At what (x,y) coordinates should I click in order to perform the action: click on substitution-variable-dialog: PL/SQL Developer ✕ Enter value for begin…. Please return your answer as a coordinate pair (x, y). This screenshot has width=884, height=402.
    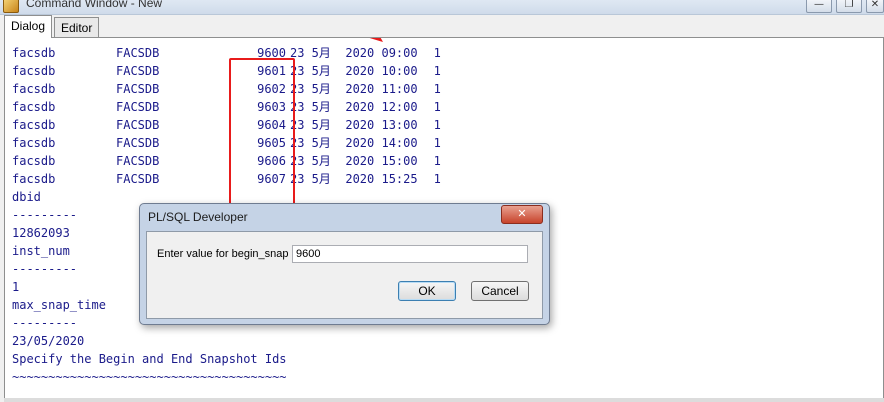
    Looking at the image, I should click on (344, 264).